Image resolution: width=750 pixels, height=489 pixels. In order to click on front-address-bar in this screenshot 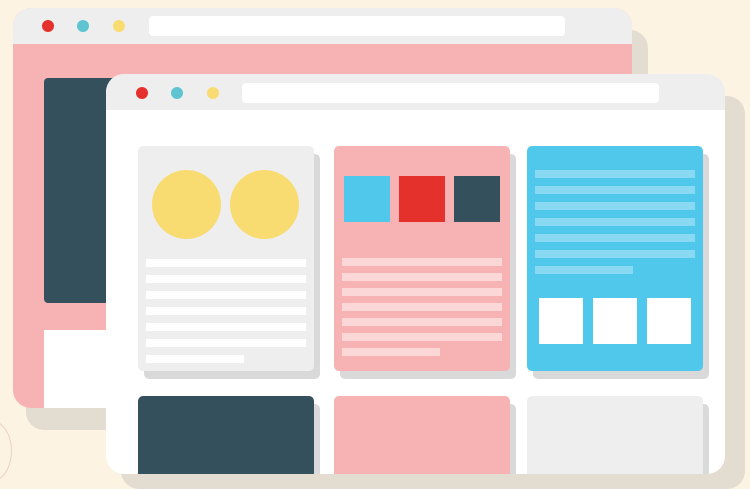, I will do `click(450, 93)`.